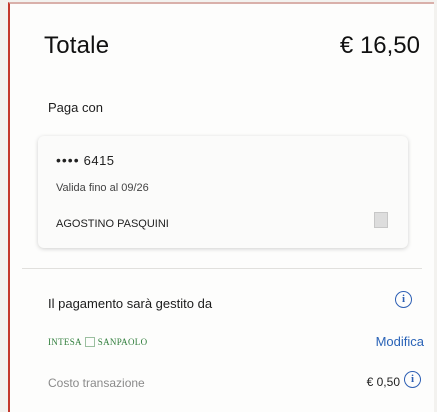 The height and width of the screenshot is (412, 437). Describe the element at coordinates (130, 303) in the screenshot. I see `managed-by-label: Il pagamento sarà gestito da` at that location.